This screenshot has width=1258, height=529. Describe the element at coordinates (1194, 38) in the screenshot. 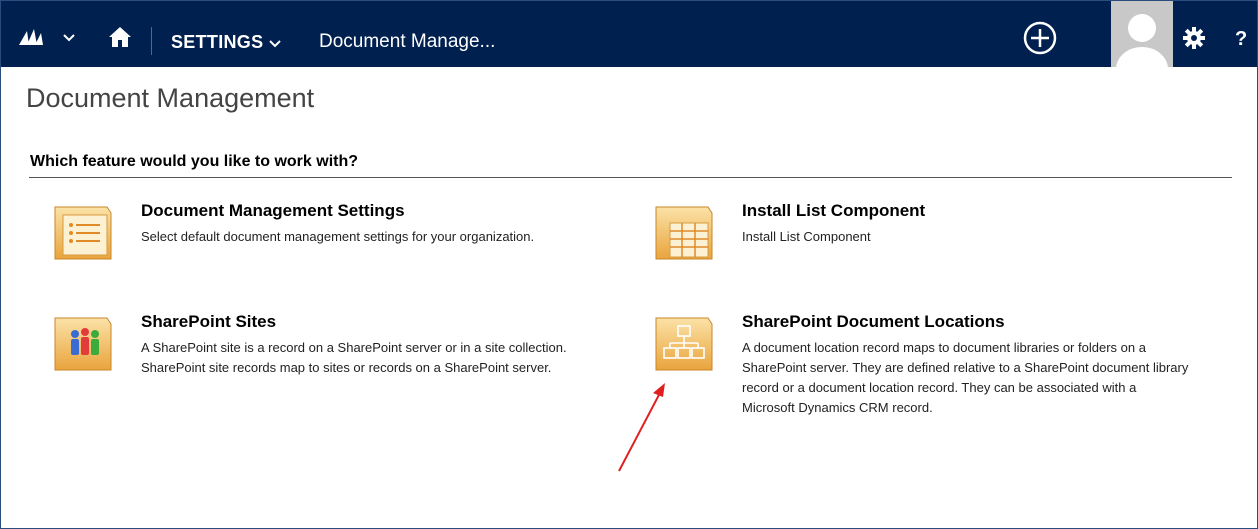

I see `gear-icon` at that location.